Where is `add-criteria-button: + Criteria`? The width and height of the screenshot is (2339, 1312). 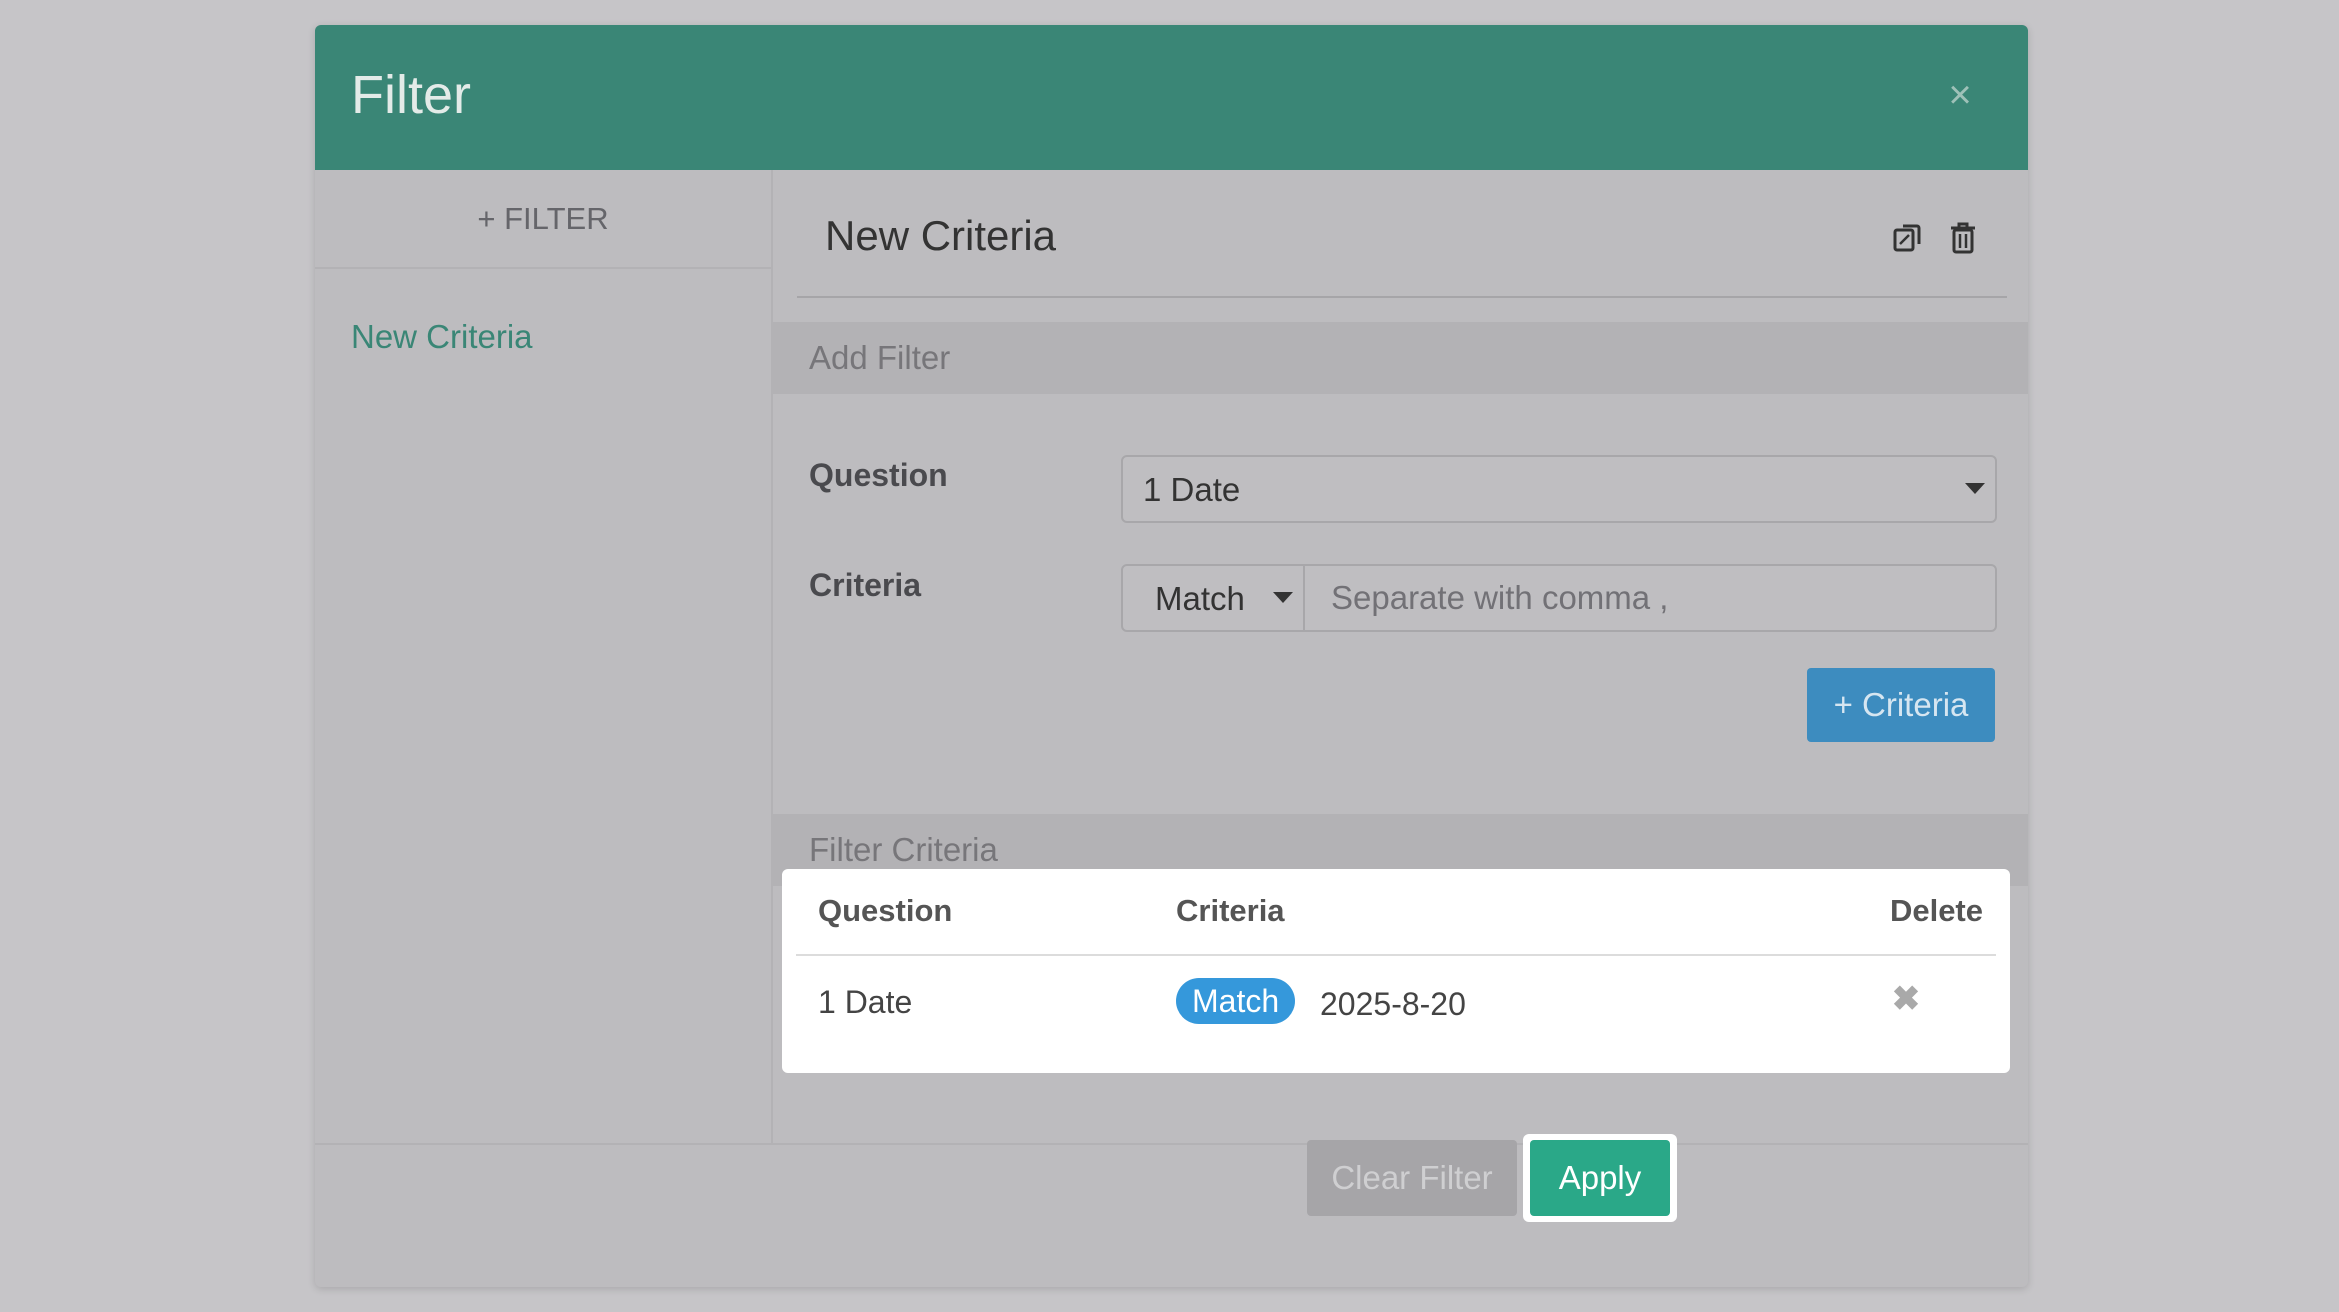
add-criteria-button: + Criteria is located at coordinates (1901, 705).